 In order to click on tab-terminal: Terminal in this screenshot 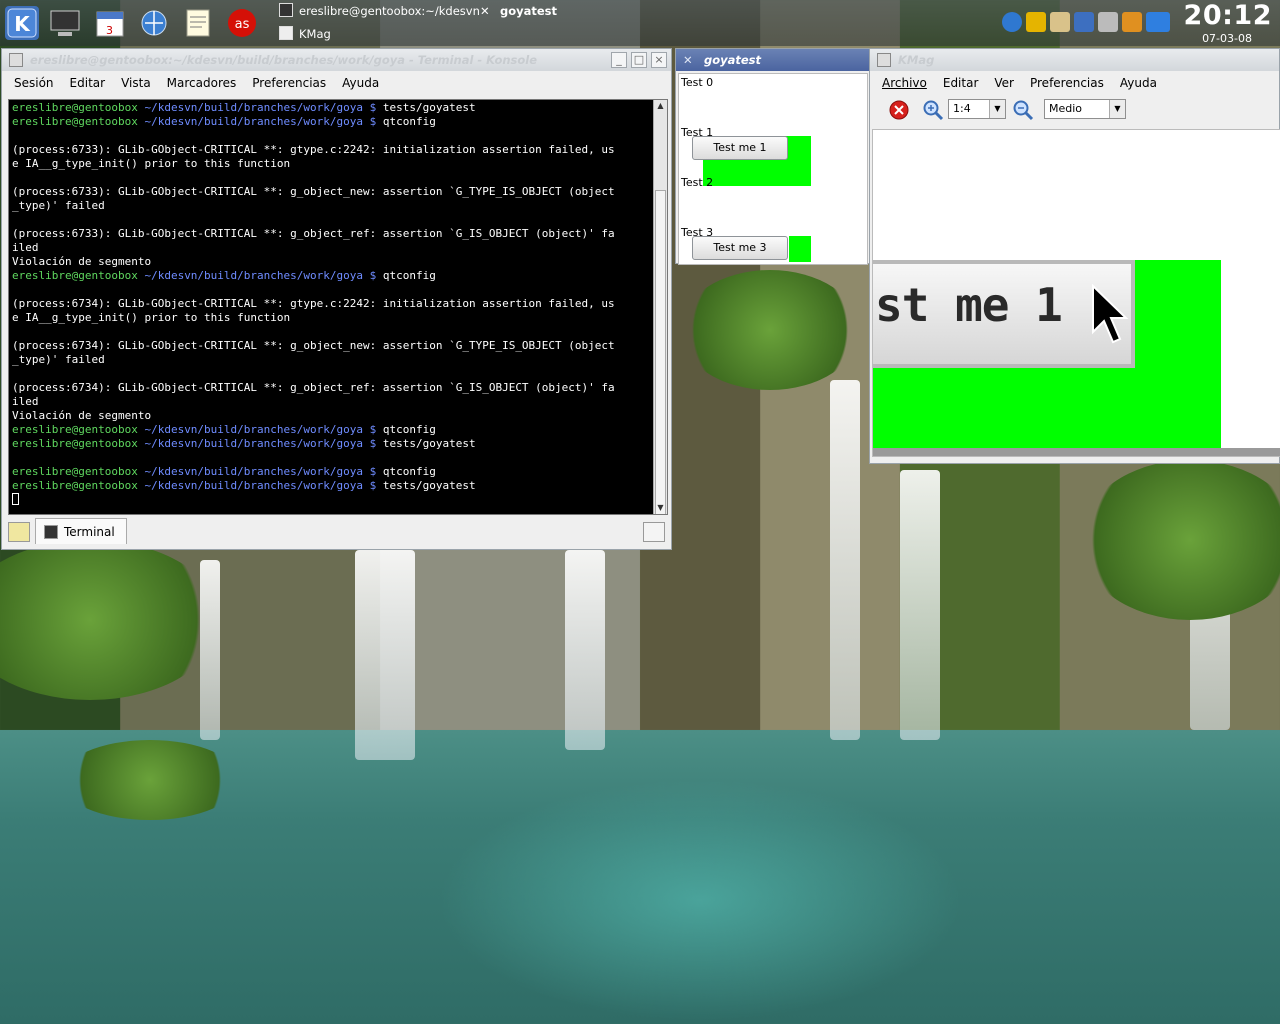, I will do `click(81, 531)`.